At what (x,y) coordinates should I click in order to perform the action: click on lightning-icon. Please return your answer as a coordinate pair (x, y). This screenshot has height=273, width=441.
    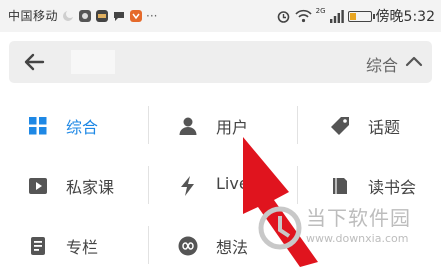
    Looking at the image, I should click on (187, 186).